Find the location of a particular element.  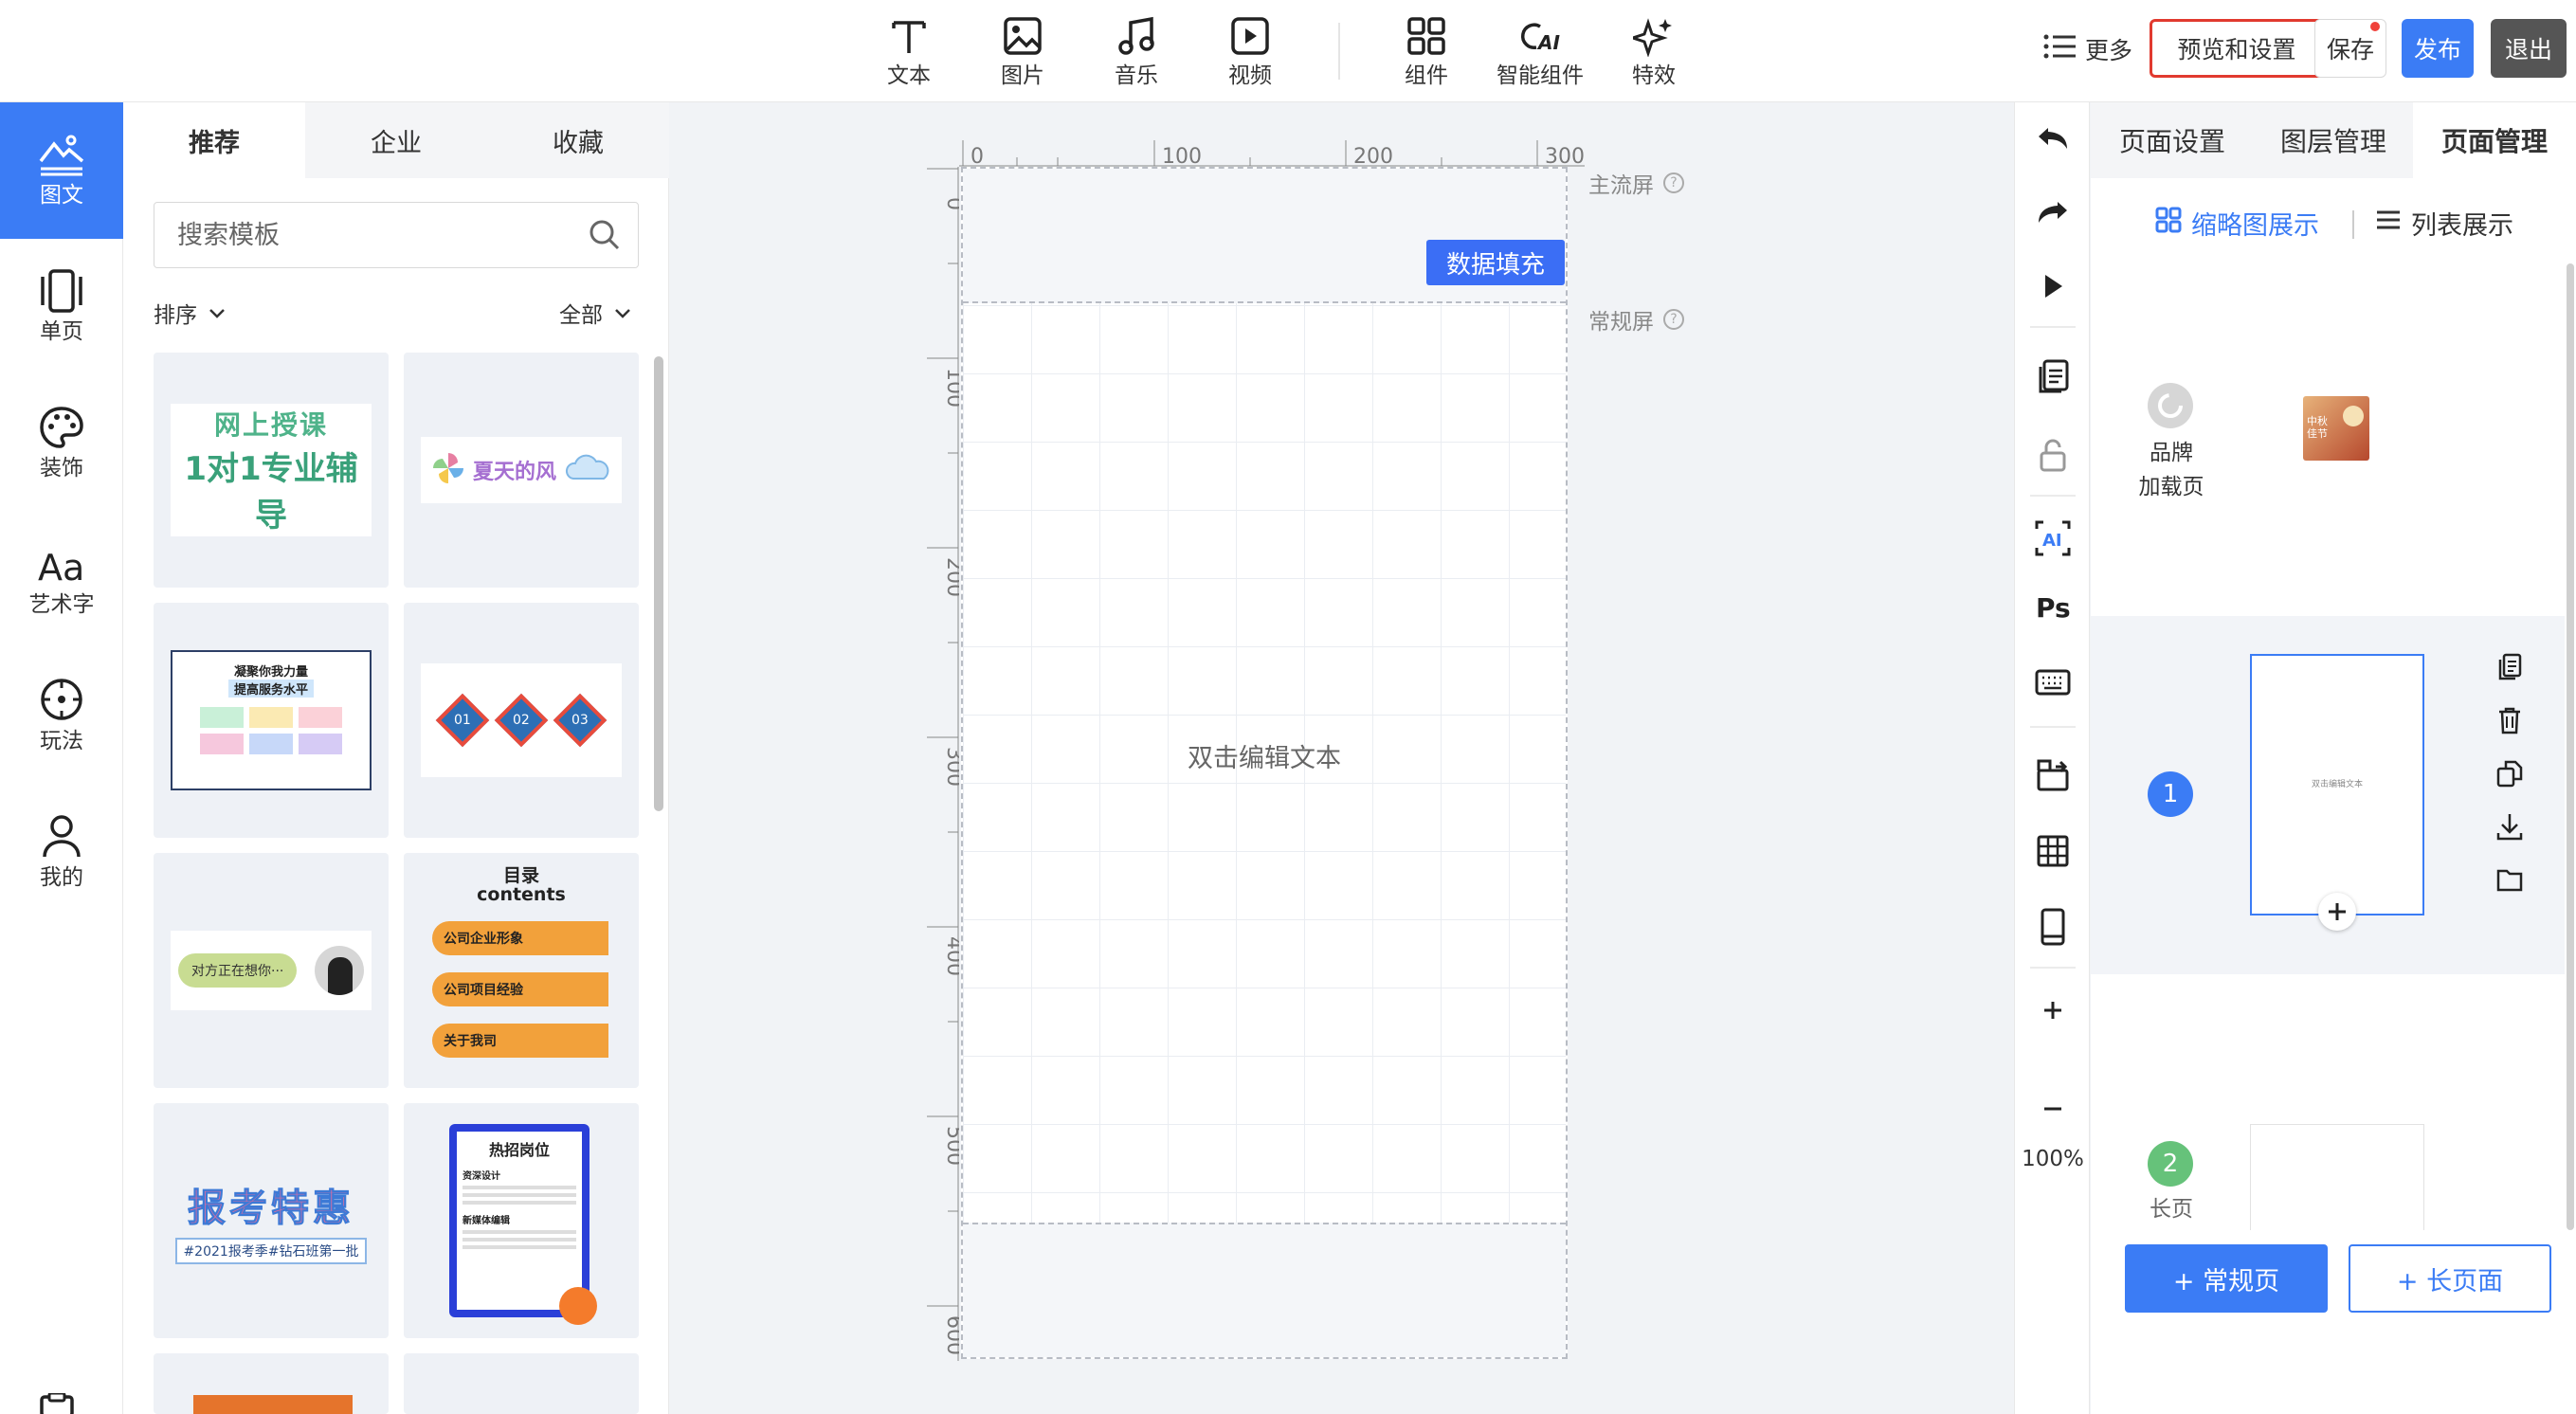

template-card: 夏天的风 is located at coordinates (521, 470).